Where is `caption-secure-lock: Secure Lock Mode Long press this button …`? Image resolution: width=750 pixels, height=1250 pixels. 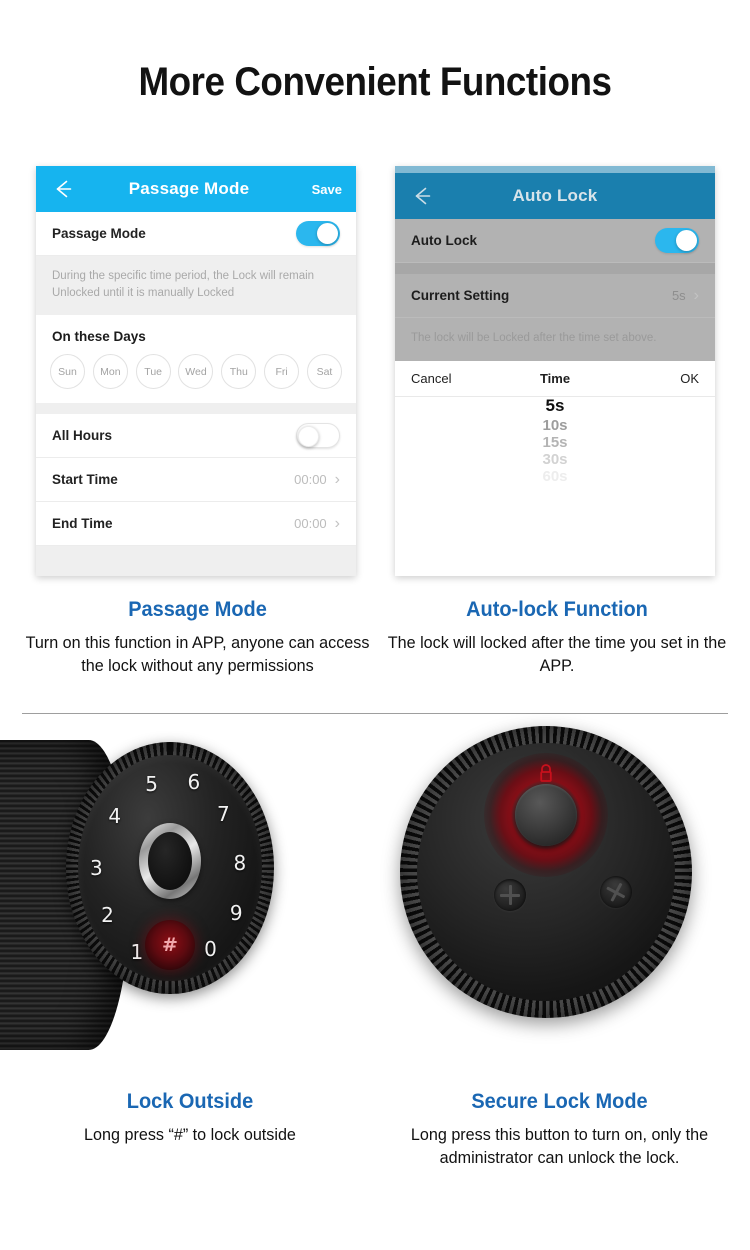 caption-secure-lock: Secure Lock Mode Long press this button … is located at coordinates (559, 1130).